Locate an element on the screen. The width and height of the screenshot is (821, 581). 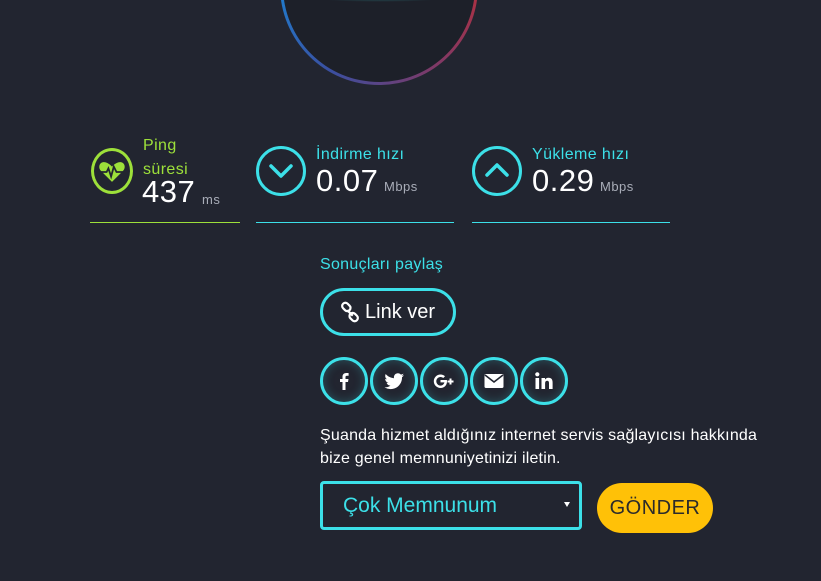
email-icon is located at coordinates (494, 381).